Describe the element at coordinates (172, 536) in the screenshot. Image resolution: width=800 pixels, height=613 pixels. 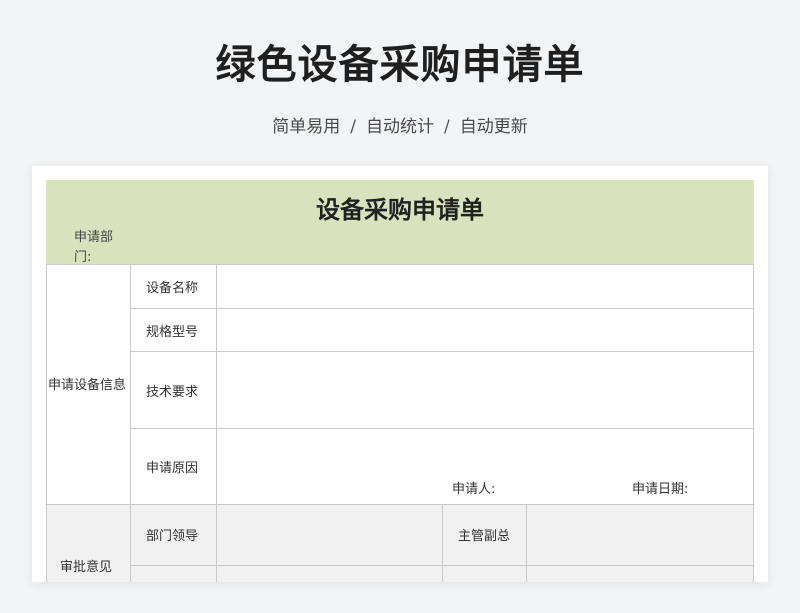
I see `row-label-dept-leader: 部门领导` at that location.